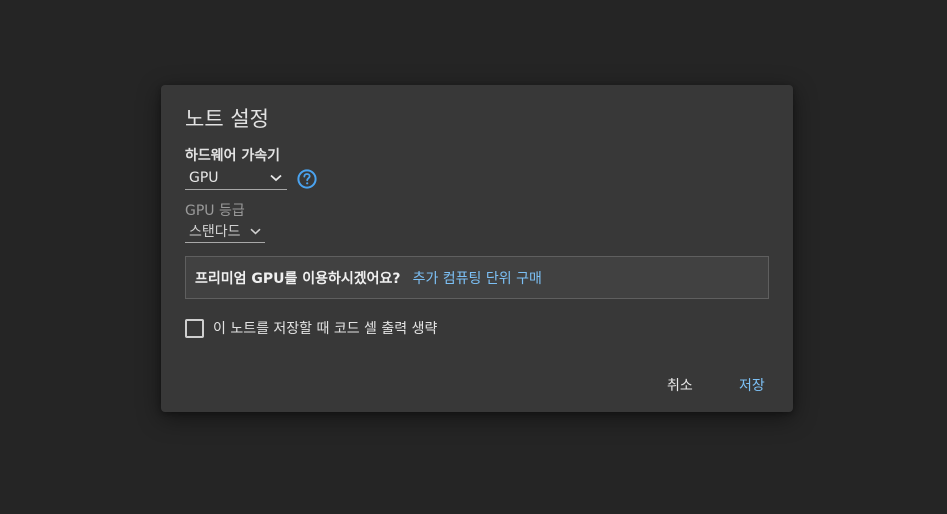 The height and width of the screenshot is (514, 947). What do you see at coordinates (752, 385) in the screenshot?
I see `save-button: 저장` at bounding box center [752, 385].